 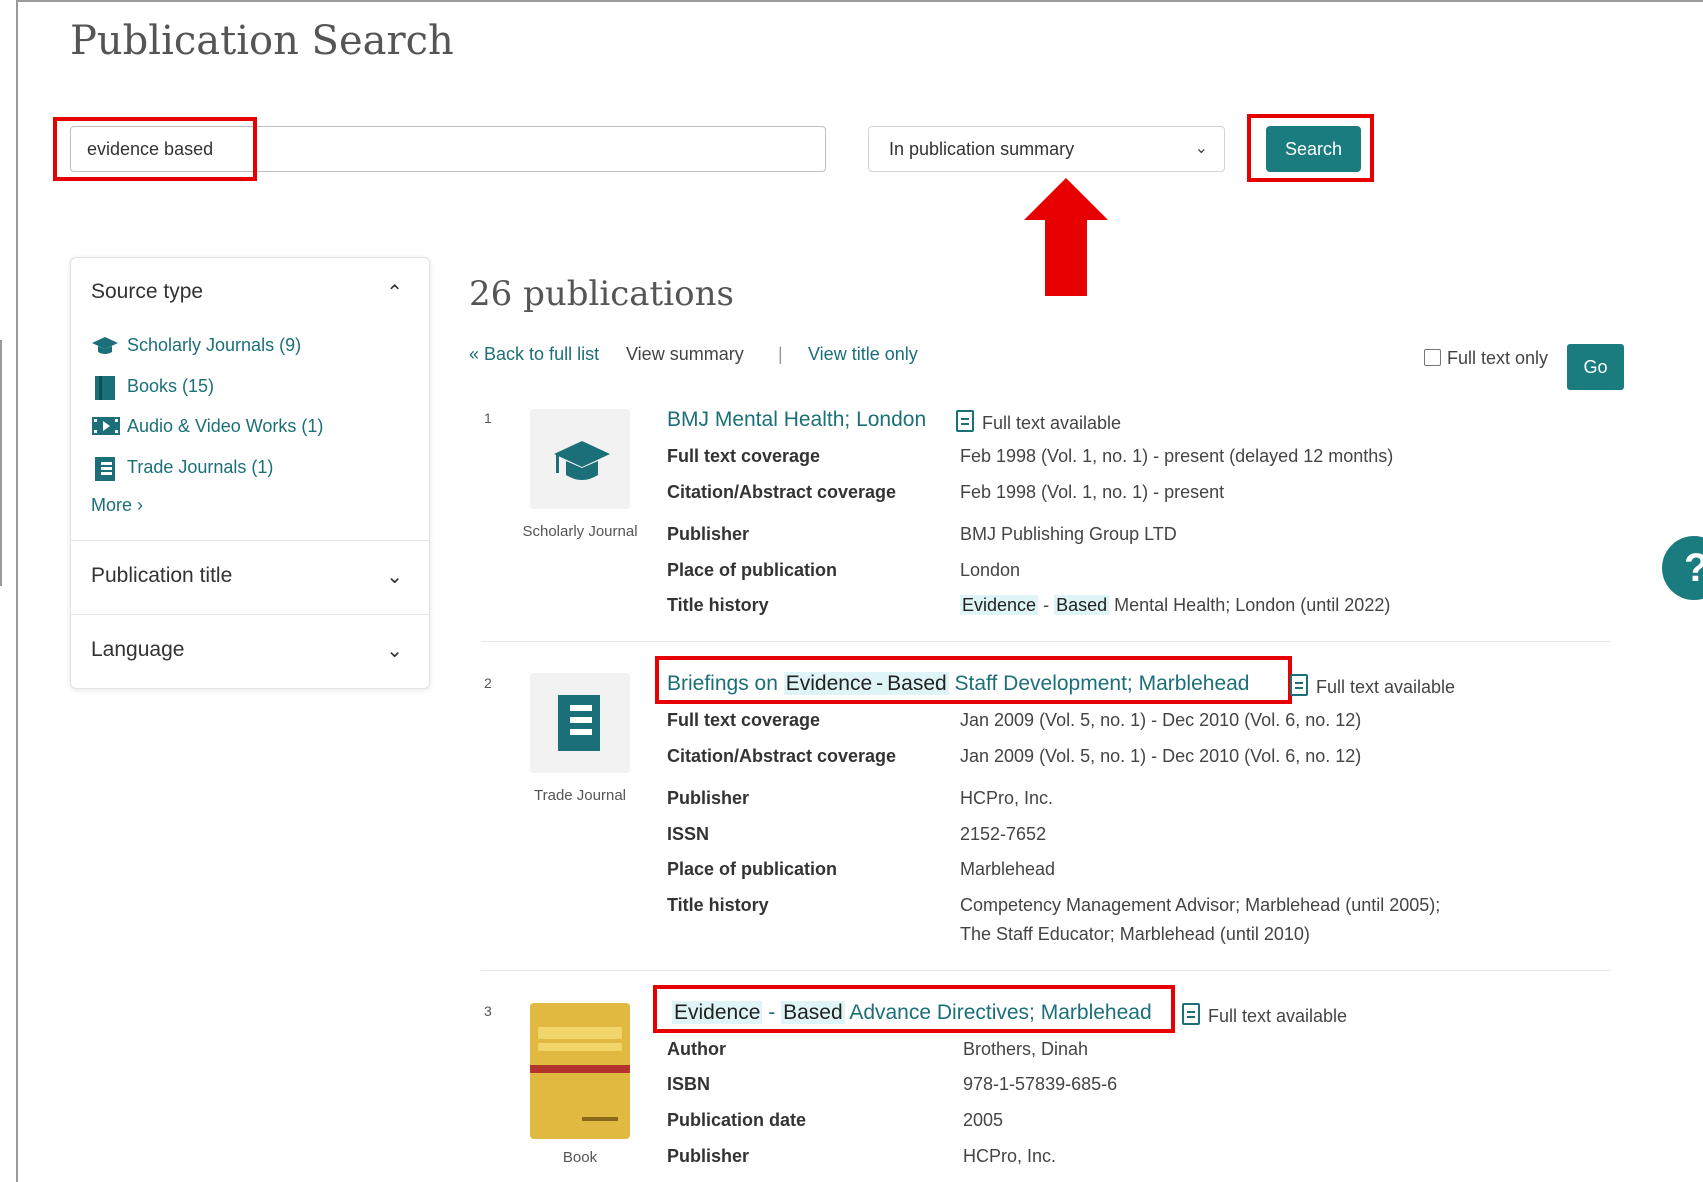 What do you see at coordinates (474, 354) in the screenshot?
I see `double-chevron-left-icon: «` at bounding box center [474, 354].